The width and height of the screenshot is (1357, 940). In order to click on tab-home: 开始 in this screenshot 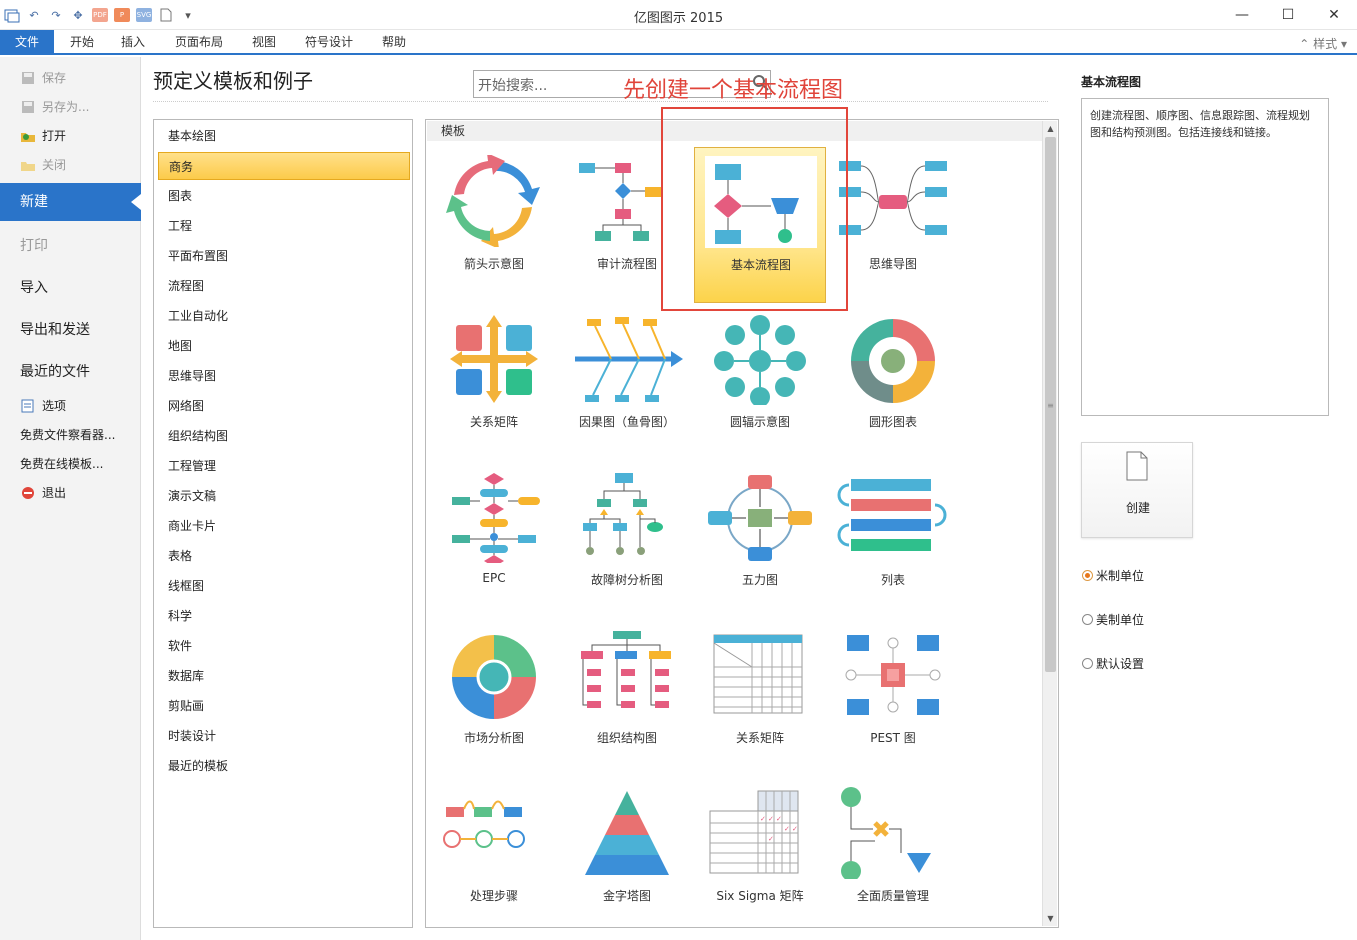, I will do `click(82, 42)`.